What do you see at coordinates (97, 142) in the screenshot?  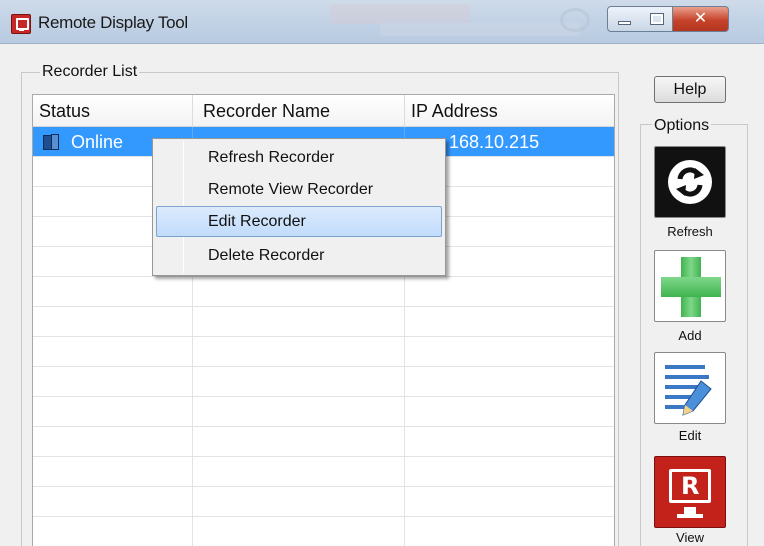 I see `status-text: Online` at bounding box center [97, 142].